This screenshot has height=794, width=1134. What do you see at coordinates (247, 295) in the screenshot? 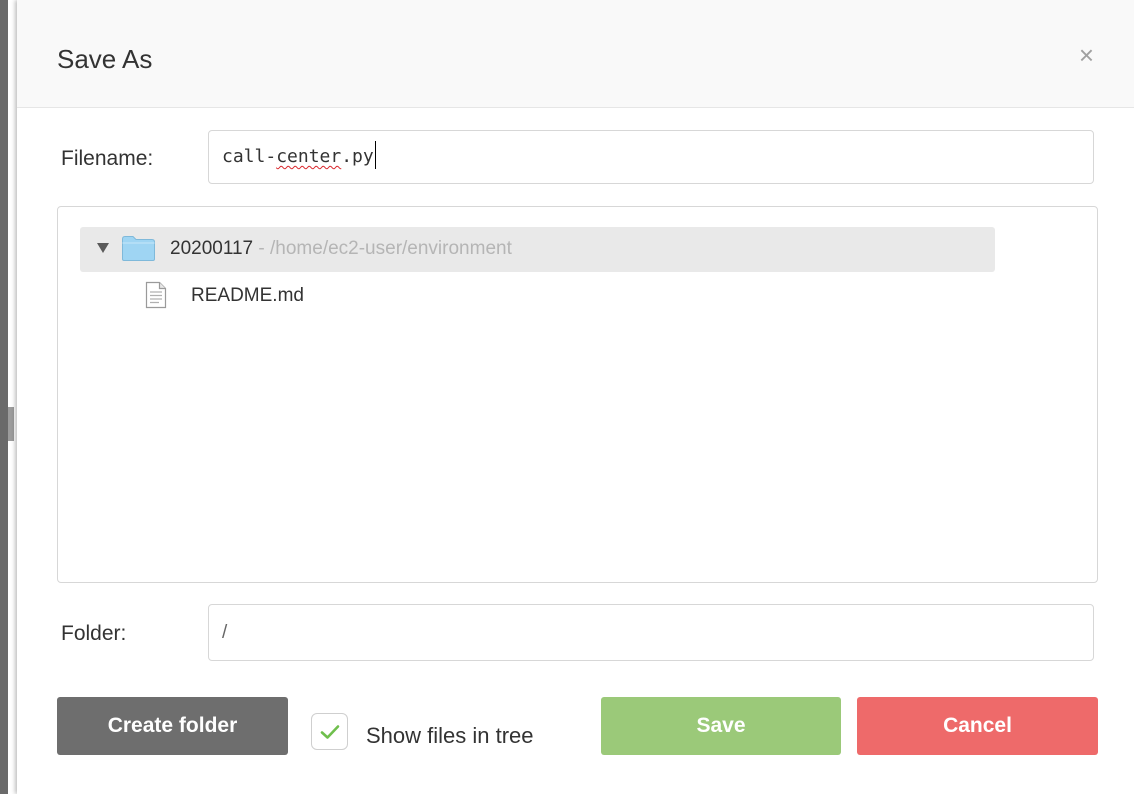
I see `tree-file-label: README.md` at bounding box center [247, 295].